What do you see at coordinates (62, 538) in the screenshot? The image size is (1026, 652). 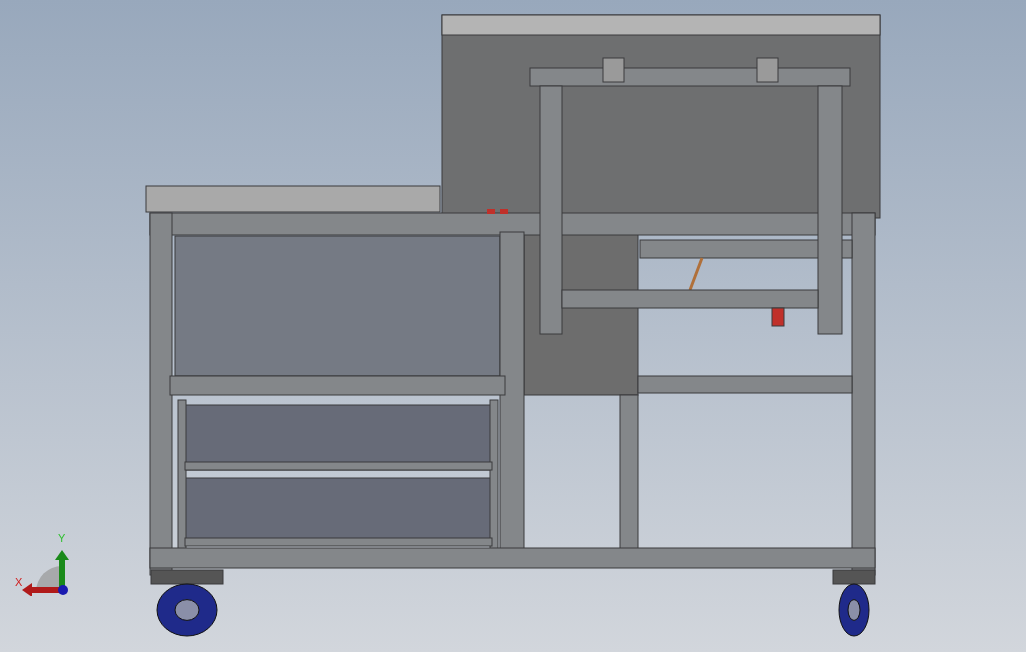 I see `y-axis-label: Y` at bounding box center [62, 538].